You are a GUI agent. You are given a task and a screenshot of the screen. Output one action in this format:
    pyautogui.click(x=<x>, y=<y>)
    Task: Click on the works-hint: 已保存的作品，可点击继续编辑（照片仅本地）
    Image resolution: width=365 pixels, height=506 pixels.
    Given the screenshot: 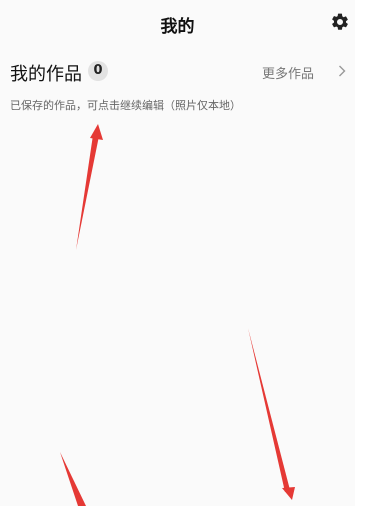 What is the action you would take?
    pyautogui.click(x=125, y=105)
    